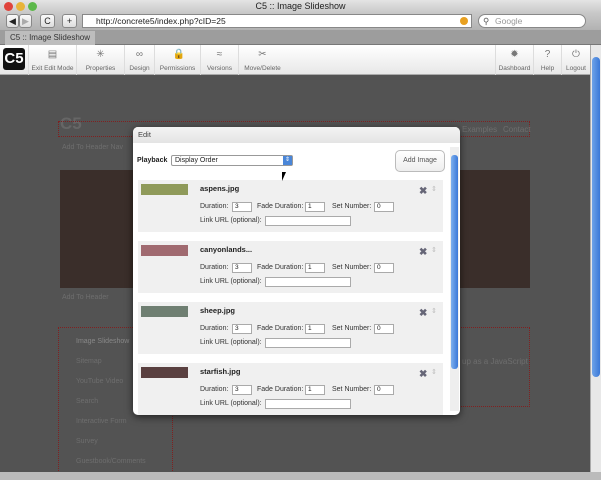 The height and width of the screenshot is (480, 601). Describe the element at coordinates (52, 54) in the screenshot. I see `exit-icon: ▤` at that location.